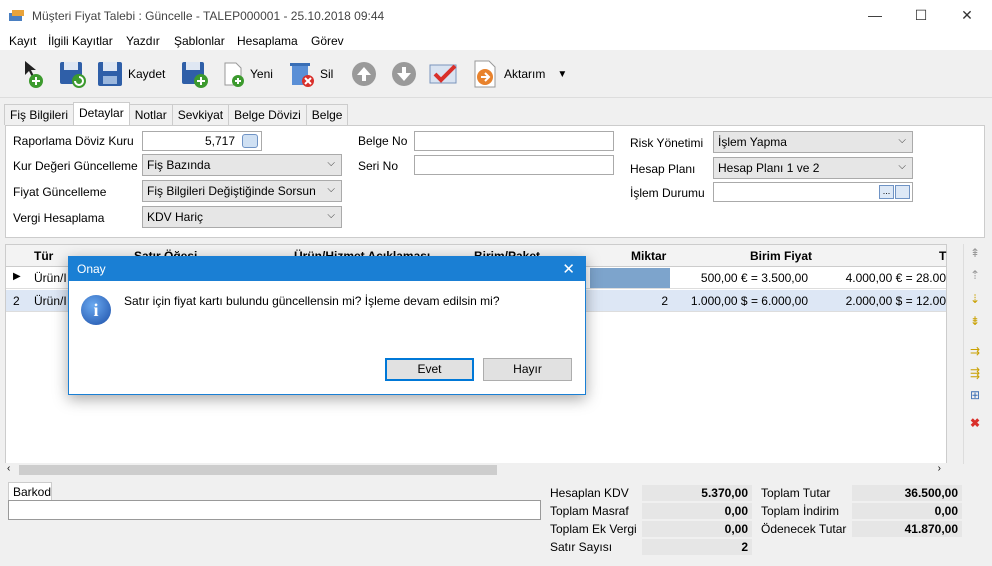  I want to click on rows-label: Satır Sayısı, so click(581, 547).